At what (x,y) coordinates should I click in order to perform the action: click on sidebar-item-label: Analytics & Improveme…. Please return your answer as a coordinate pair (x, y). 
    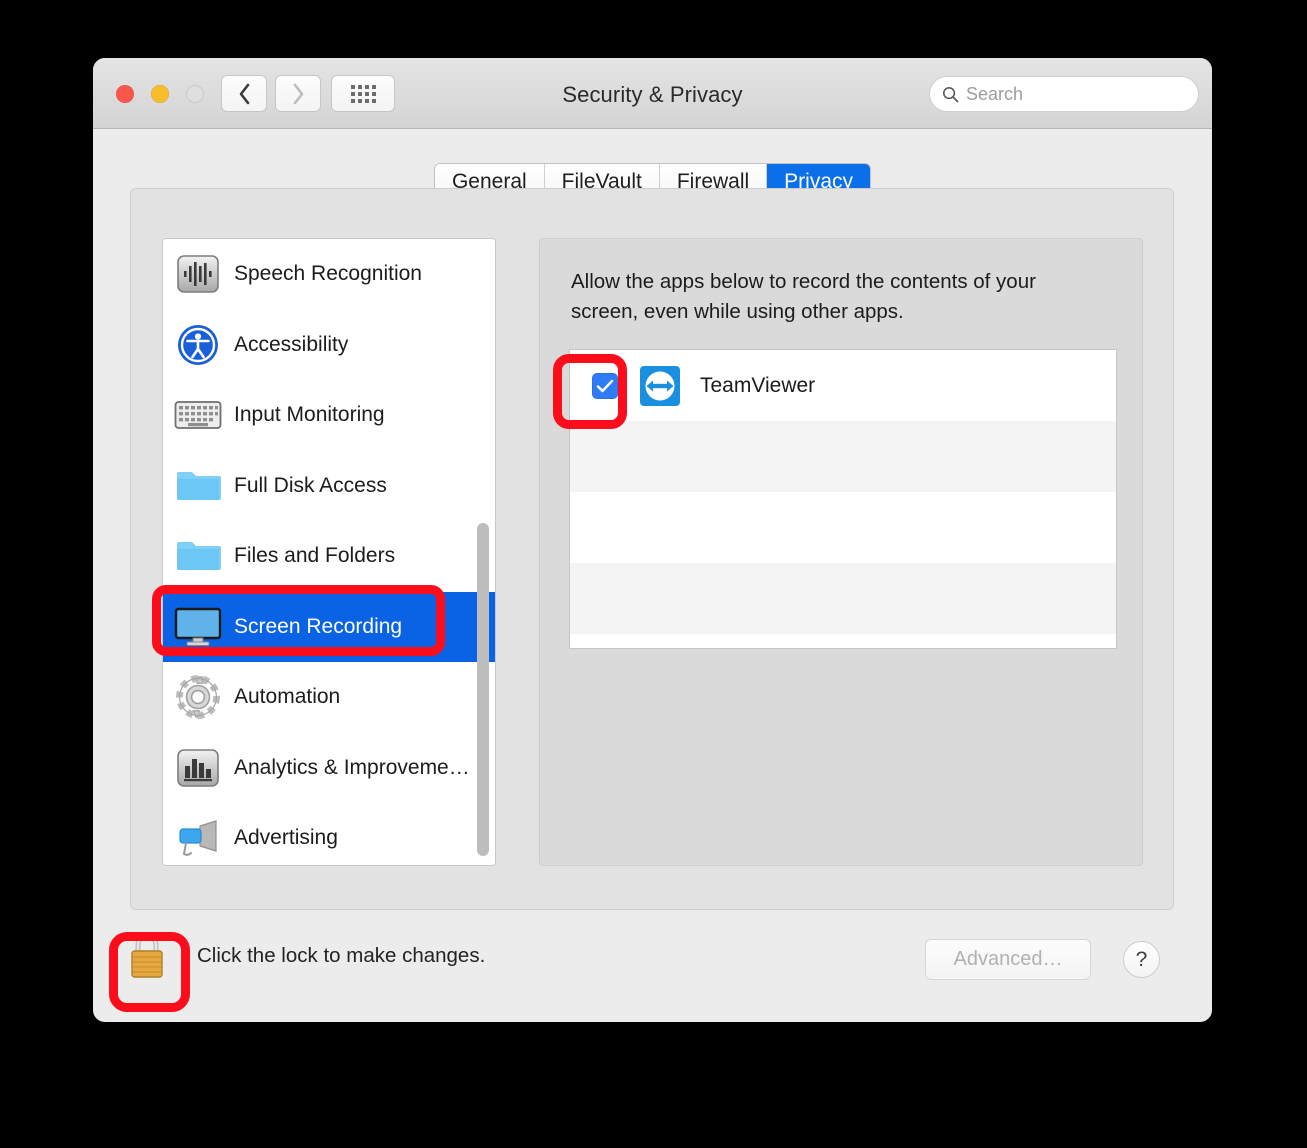
    Looking at the image, I should click on (352, 767).